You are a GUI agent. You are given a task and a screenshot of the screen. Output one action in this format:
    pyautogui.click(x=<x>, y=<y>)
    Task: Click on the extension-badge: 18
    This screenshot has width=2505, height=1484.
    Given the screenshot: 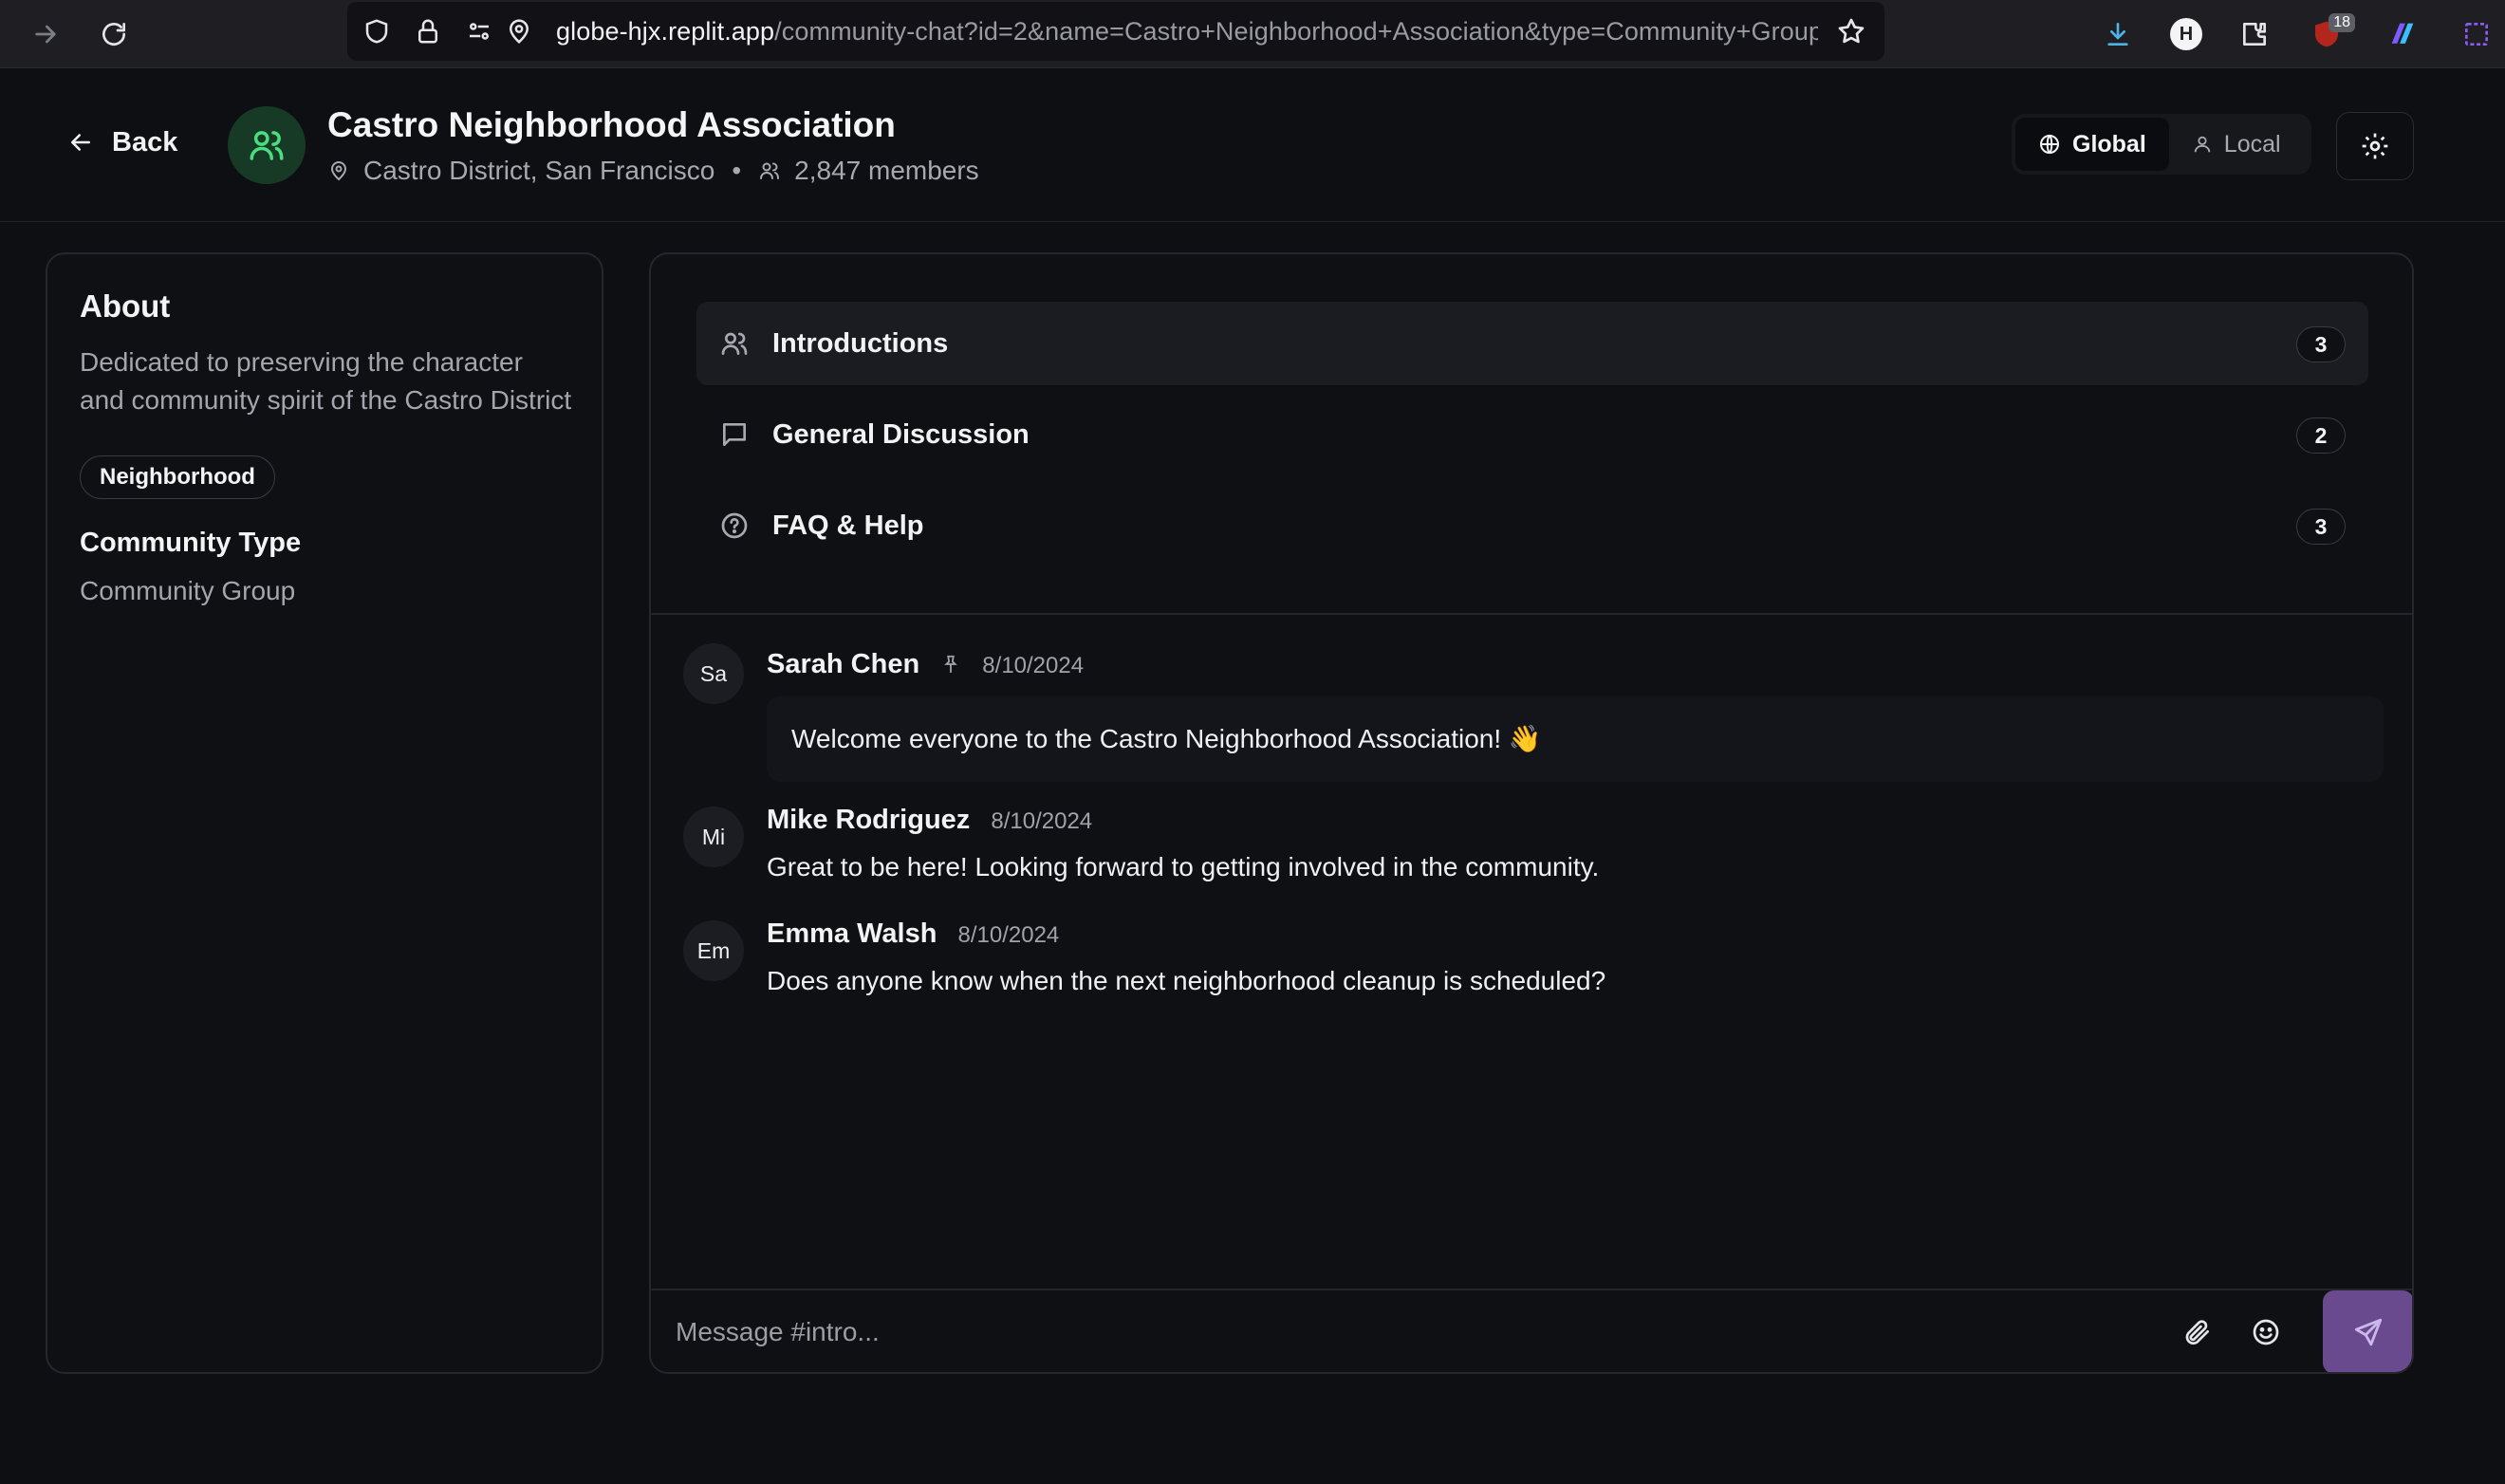 What is the action you would take?
    pyautogui.click(x=2342, y=22)
    